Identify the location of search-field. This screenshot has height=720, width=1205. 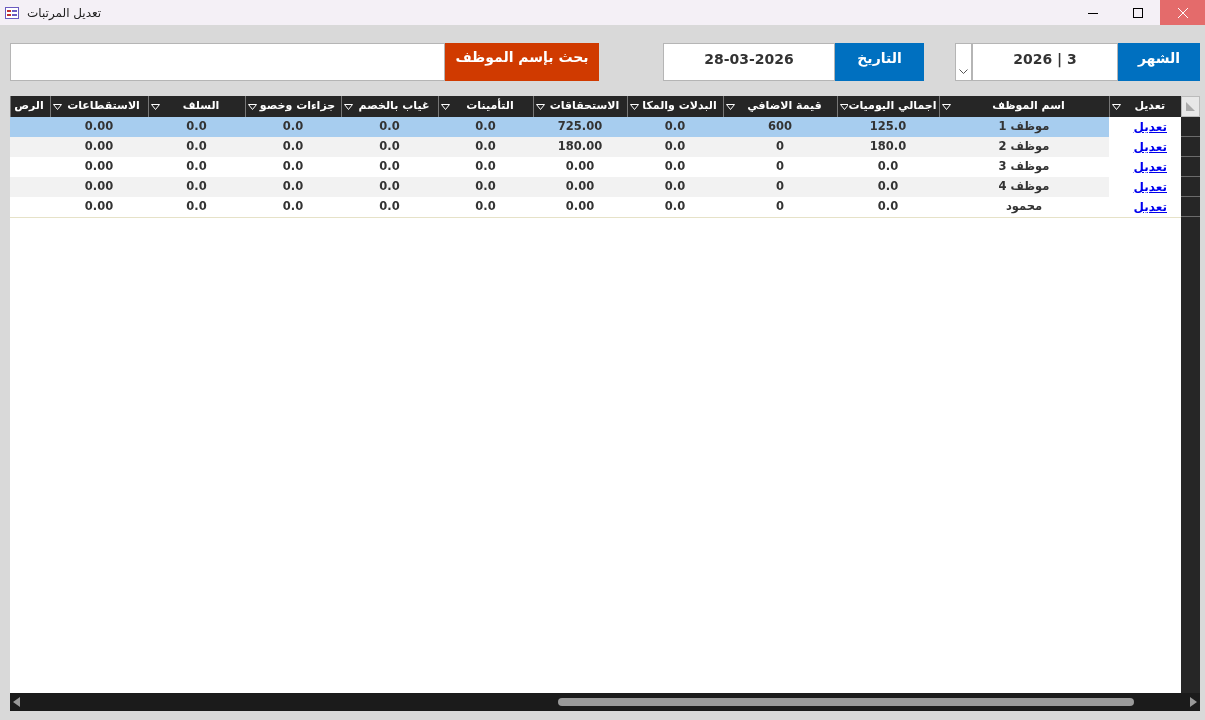
(227, 62).